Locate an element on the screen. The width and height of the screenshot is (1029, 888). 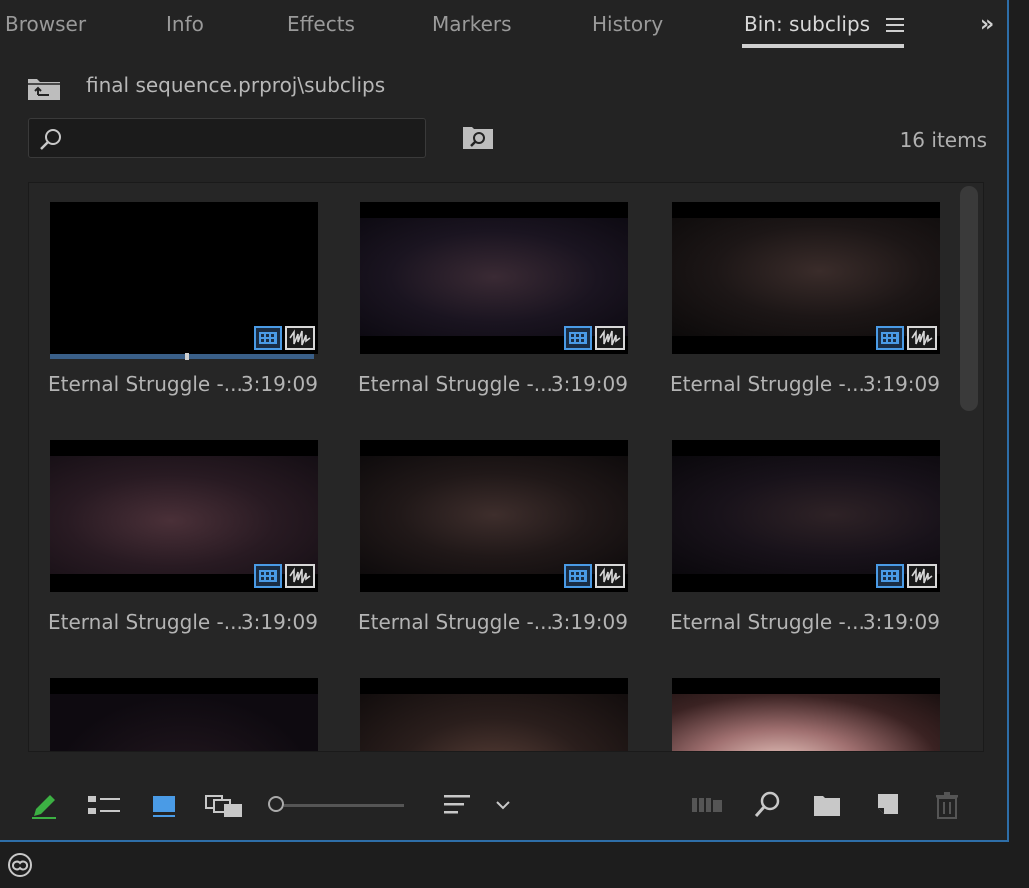
new-item-icon is located at coordinates (888, 805).